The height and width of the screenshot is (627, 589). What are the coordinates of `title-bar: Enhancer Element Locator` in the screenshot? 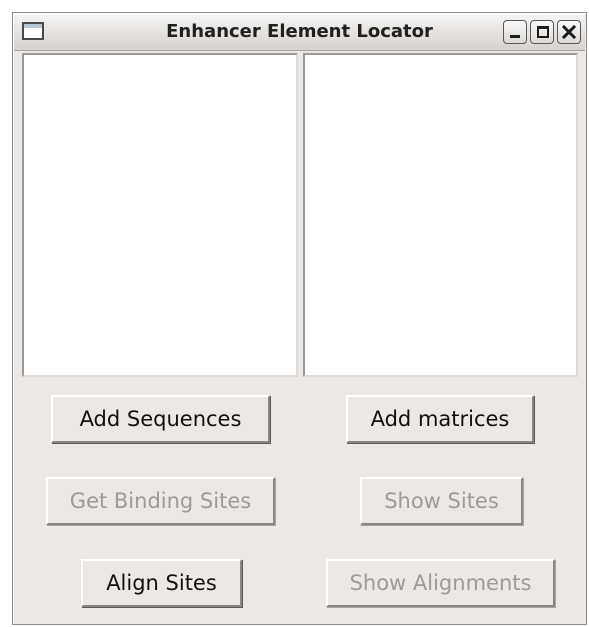 It's located at (299, 32).